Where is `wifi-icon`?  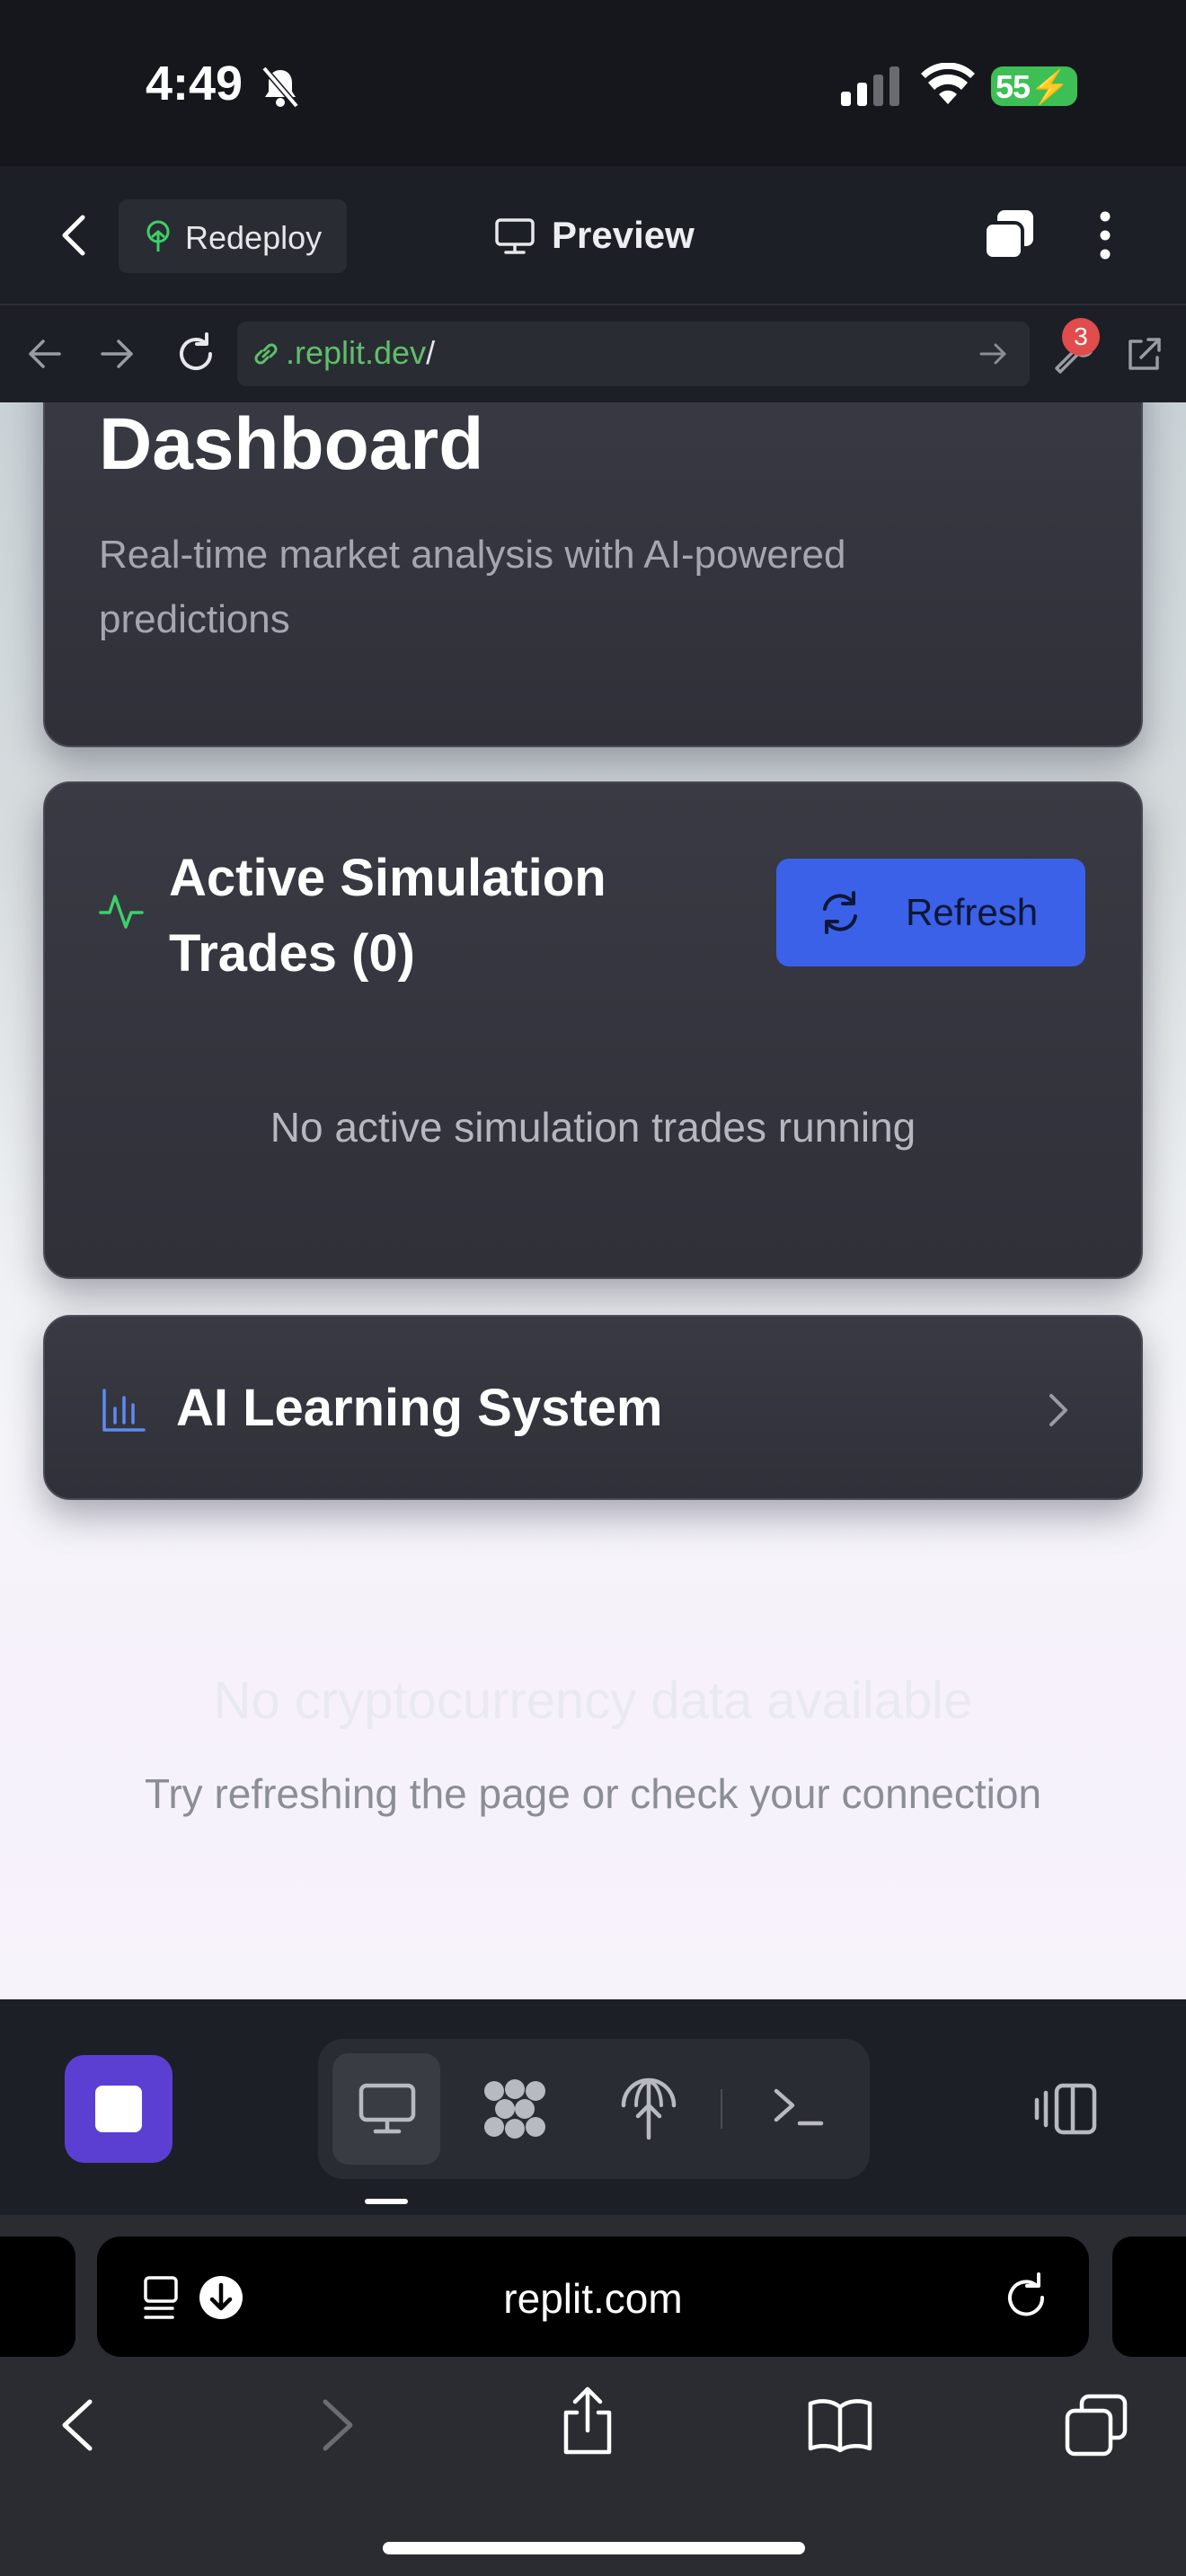
wifi-icon is located at coordinates (948, 83).